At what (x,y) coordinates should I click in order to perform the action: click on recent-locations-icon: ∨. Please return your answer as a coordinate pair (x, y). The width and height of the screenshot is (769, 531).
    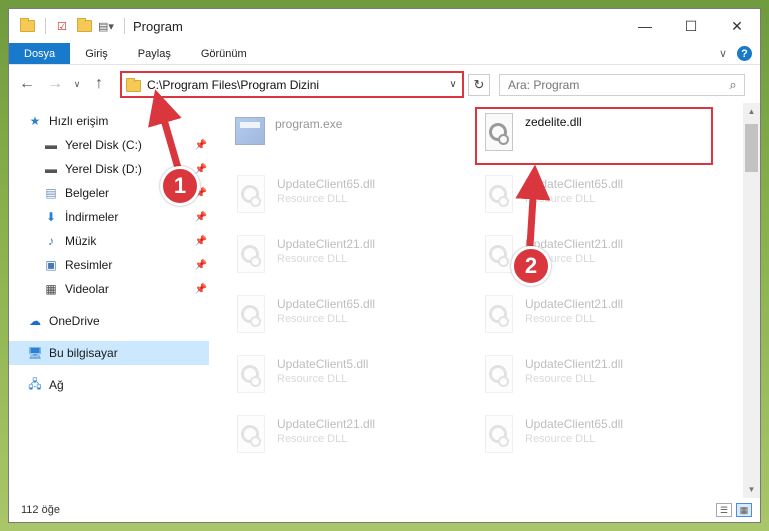
    Looking at the image, I should click on (77, 84).